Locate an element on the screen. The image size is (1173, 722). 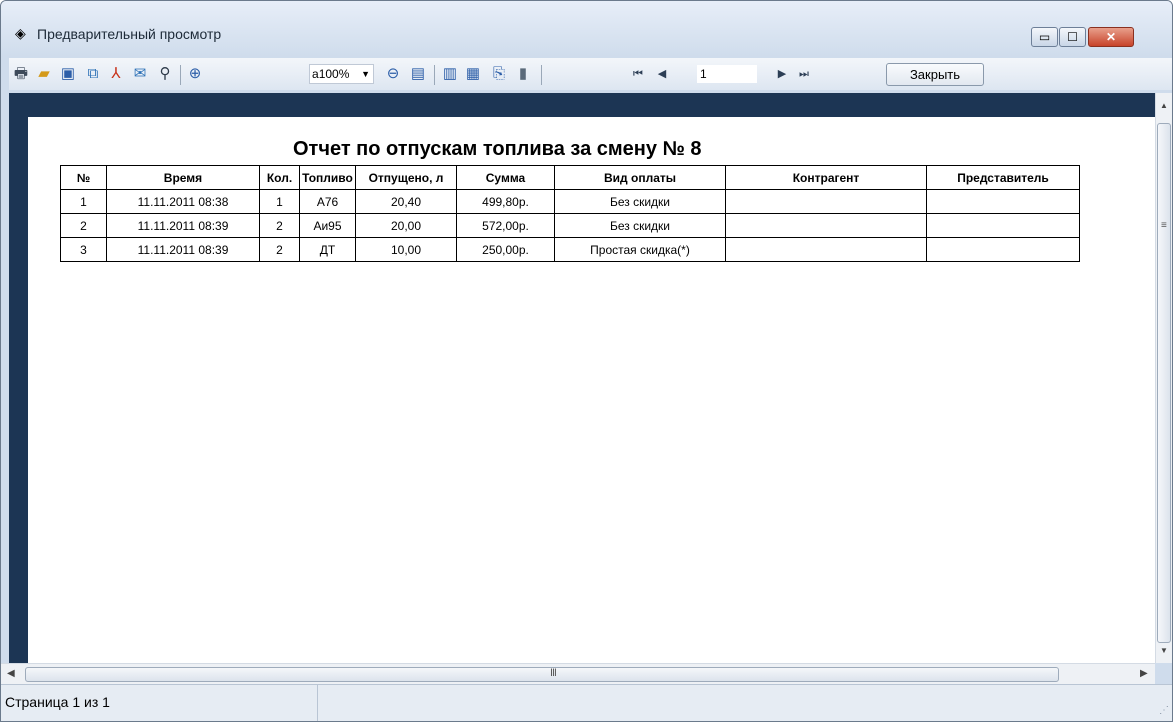
zoom-out-icon: ⊖ is located at coordinates (393, 74).